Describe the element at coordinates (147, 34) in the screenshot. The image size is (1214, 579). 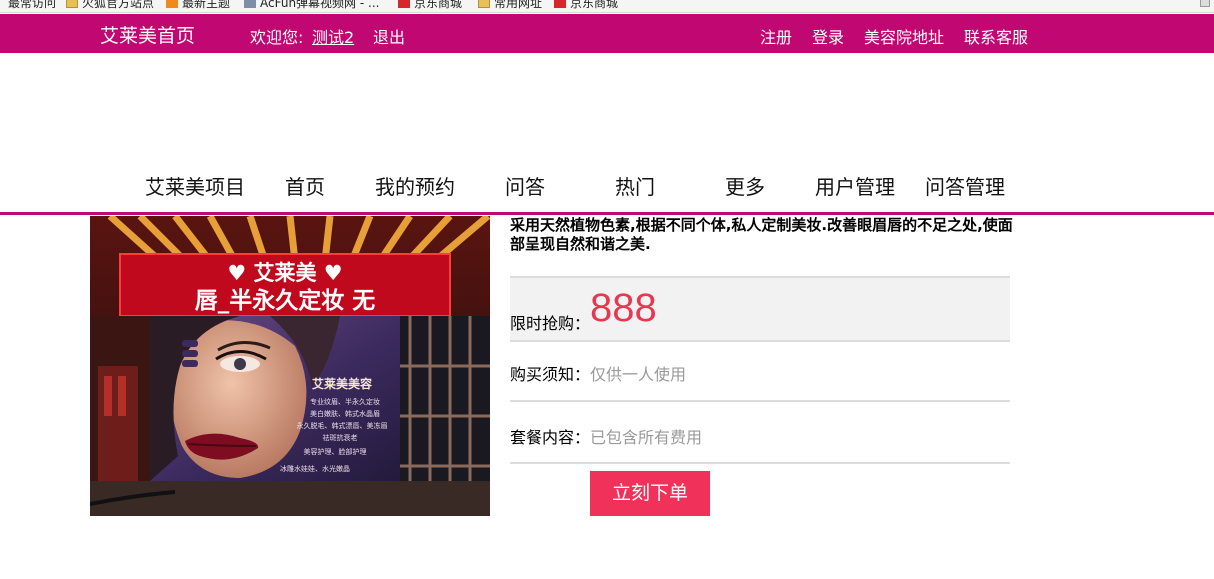
I see `brand-home-link: 艾莱美首页` at that location.